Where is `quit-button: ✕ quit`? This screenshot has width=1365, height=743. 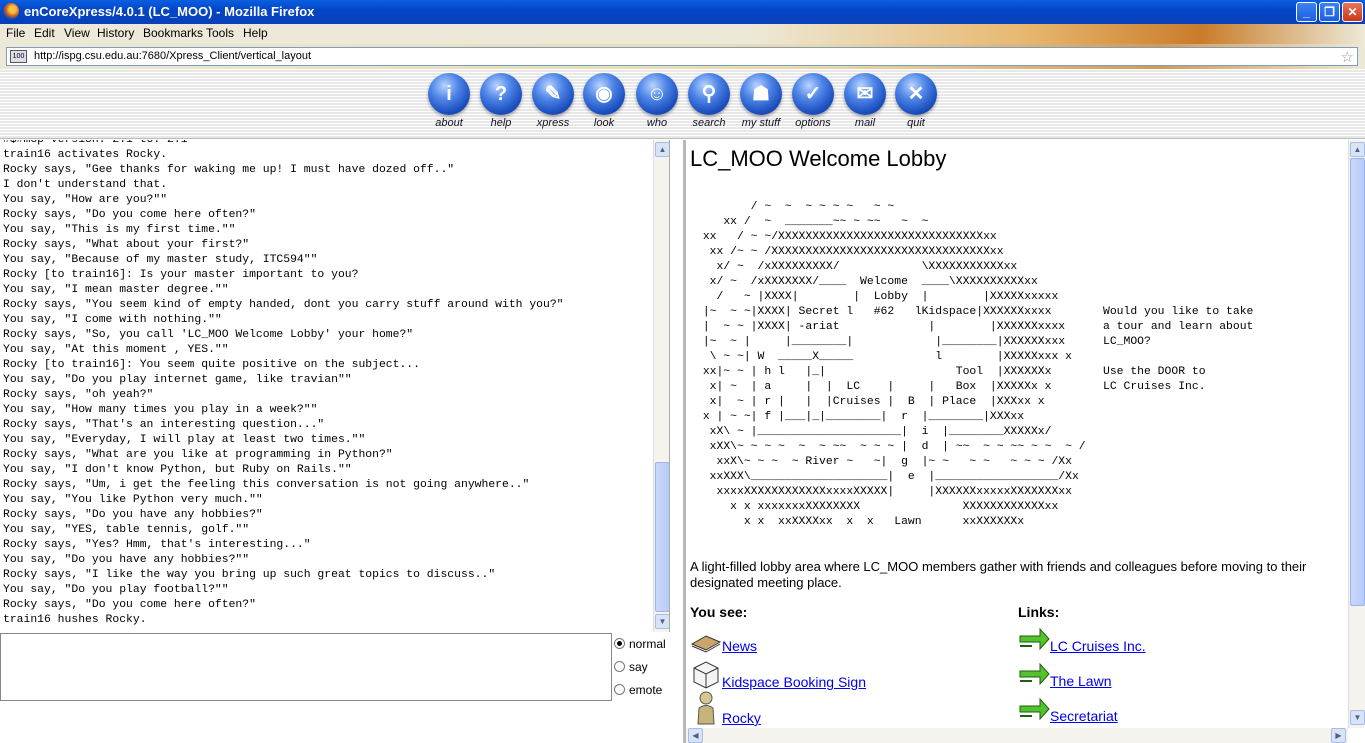 quit-button: ✕ quit is located at coordinates (916, 103).